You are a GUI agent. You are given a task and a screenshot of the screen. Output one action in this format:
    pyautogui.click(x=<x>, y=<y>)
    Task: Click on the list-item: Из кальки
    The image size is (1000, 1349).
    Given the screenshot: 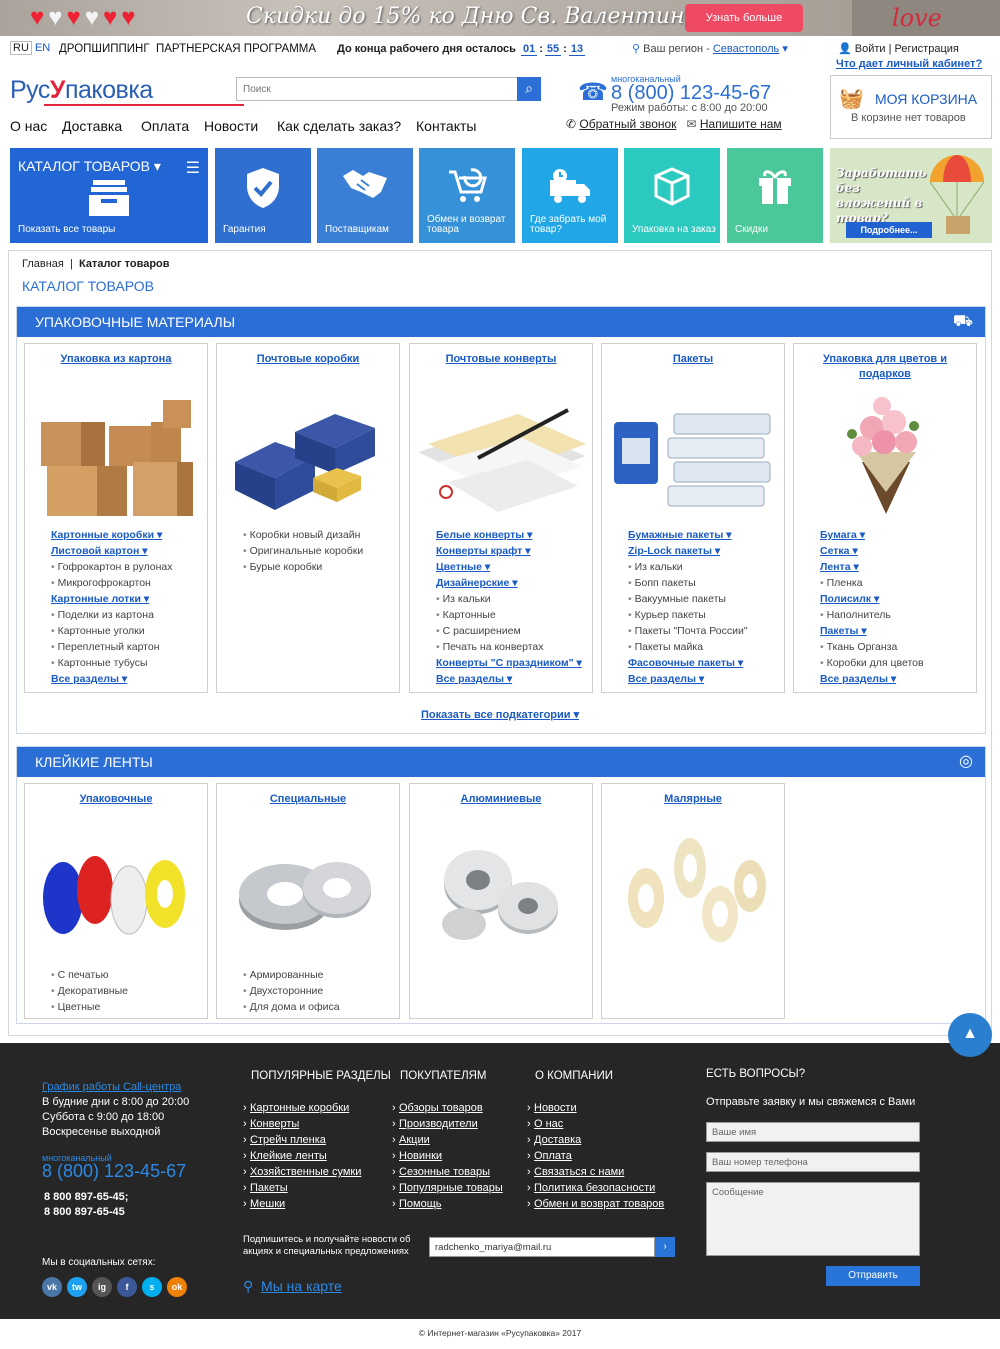 What is the action you would take?
    pyautogui.click(x=509, y=599)
    